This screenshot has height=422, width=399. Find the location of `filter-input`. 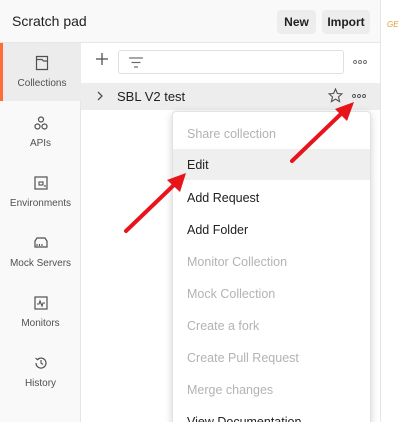

filter-input is located at coordinates (231, 62).